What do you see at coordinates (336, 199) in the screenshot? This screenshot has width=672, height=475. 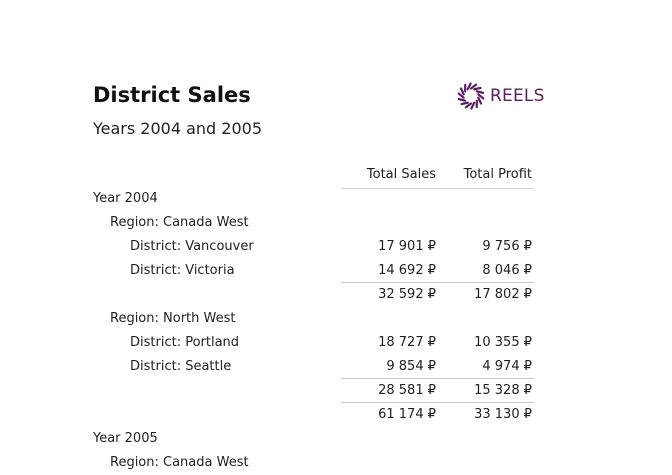 I see `report-row: Year 2004` at bounding box center [336, 199].